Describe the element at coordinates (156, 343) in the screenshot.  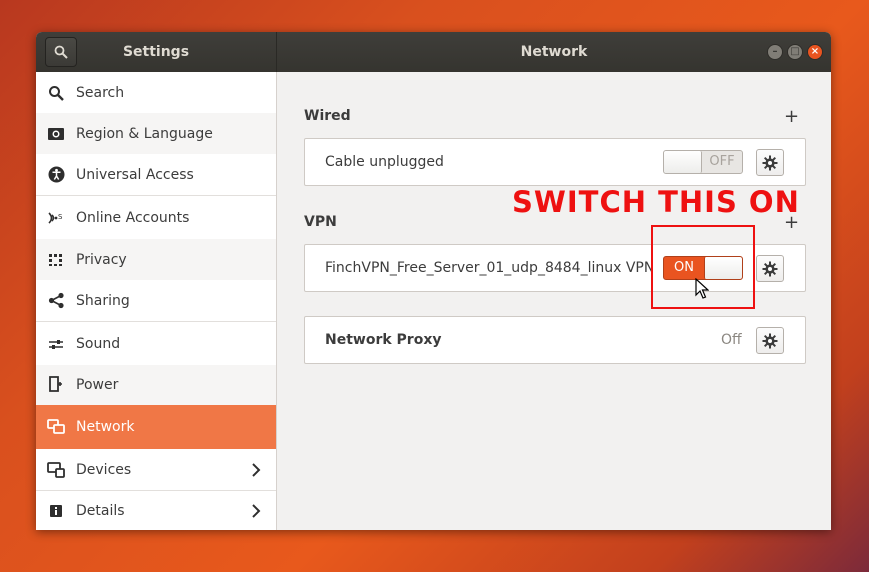
I see `sidebar-item-sound: Sound` at that location.